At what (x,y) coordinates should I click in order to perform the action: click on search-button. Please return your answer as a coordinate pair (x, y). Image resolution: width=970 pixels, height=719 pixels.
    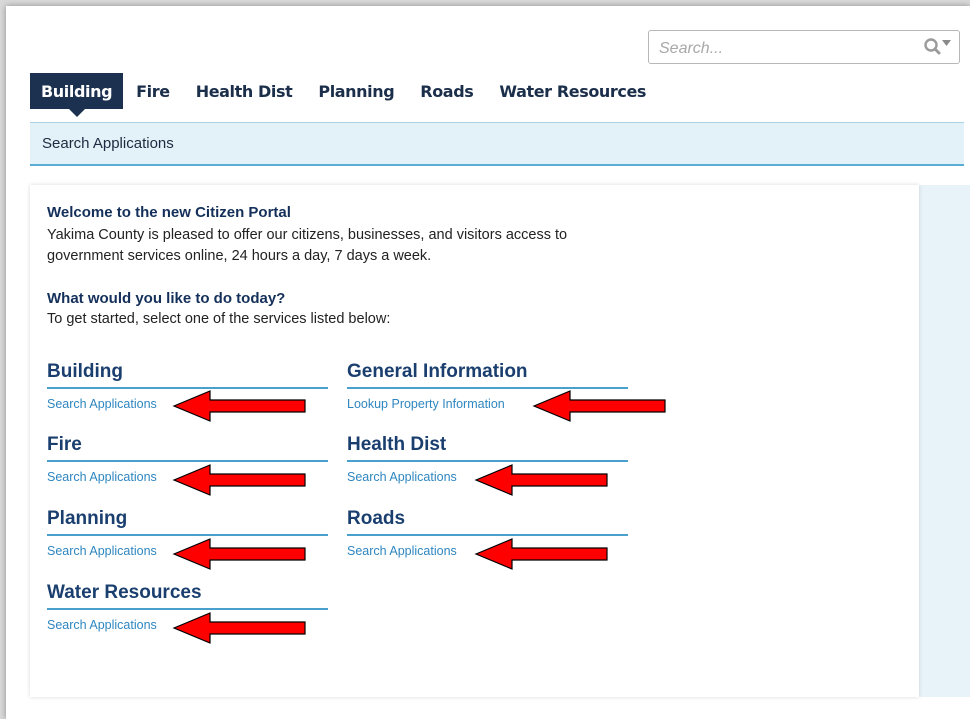
    Looking at the image, I should click on (938, 47).